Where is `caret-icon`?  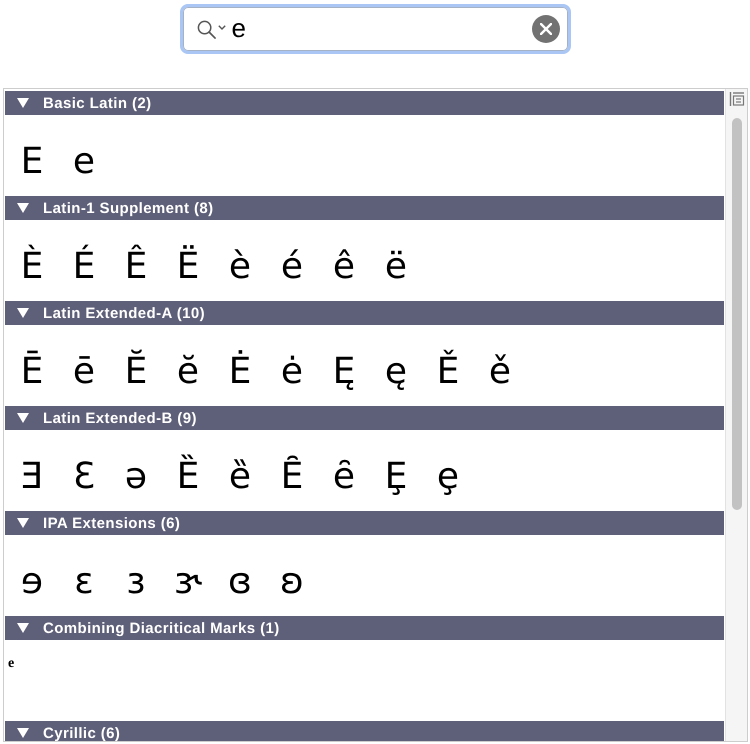
caret-icon is located at coordinates (222, 27).